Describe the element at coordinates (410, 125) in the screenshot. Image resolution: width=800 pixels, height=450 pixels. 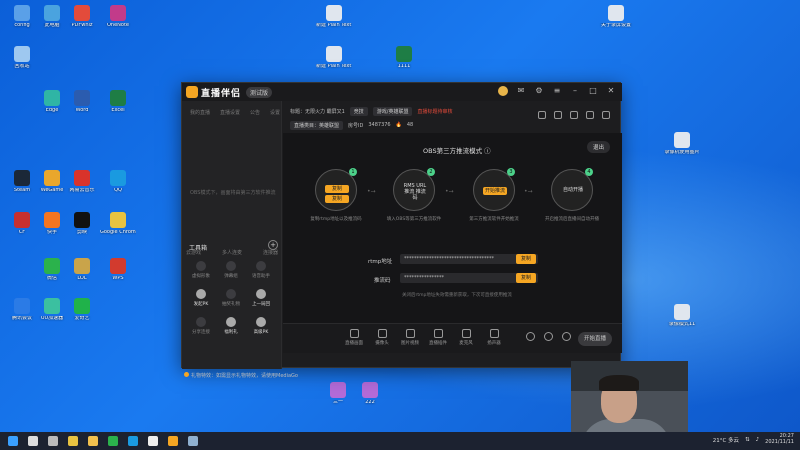
I see `hot-value: 48` at that location.